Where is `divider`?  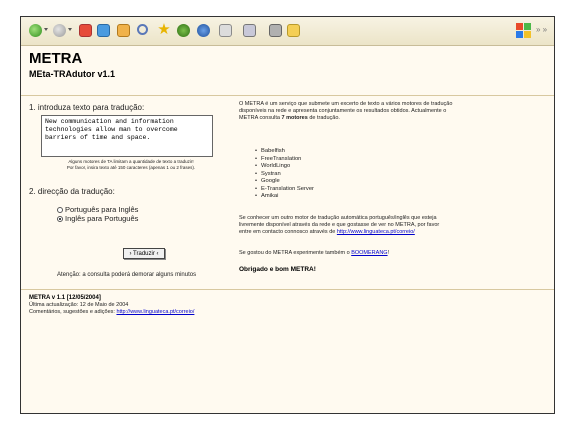 divider is located at coordinates (287, 289).